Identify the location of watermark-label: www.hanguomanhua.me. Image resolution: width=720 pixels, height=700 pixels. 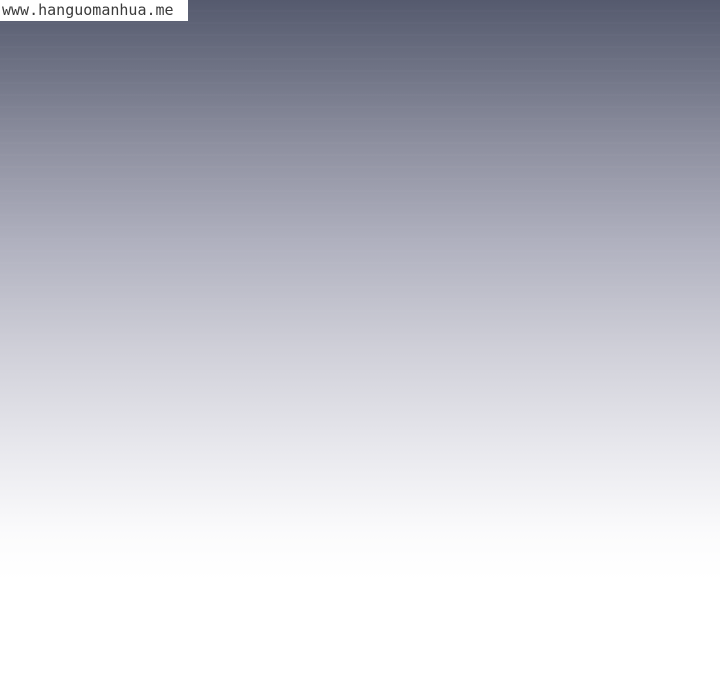
(94, 10).